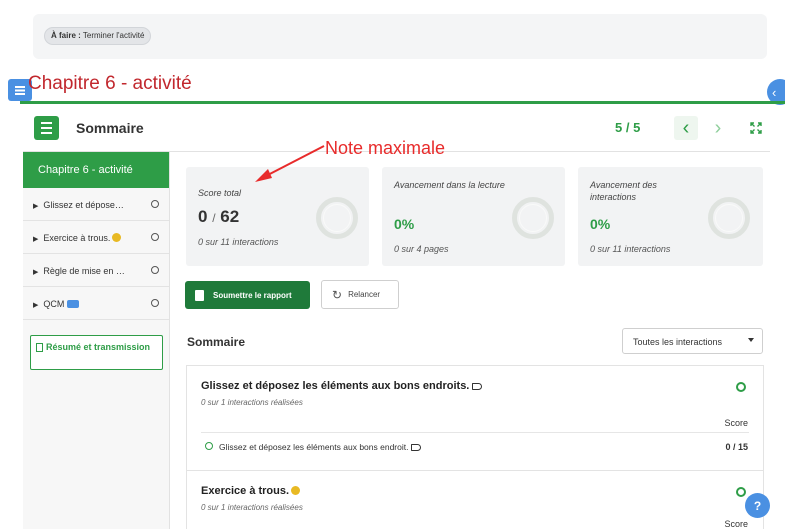 This screenshot has height=529, width=785. I want to click on section-title: Exercice à trous., so click(251, 491).